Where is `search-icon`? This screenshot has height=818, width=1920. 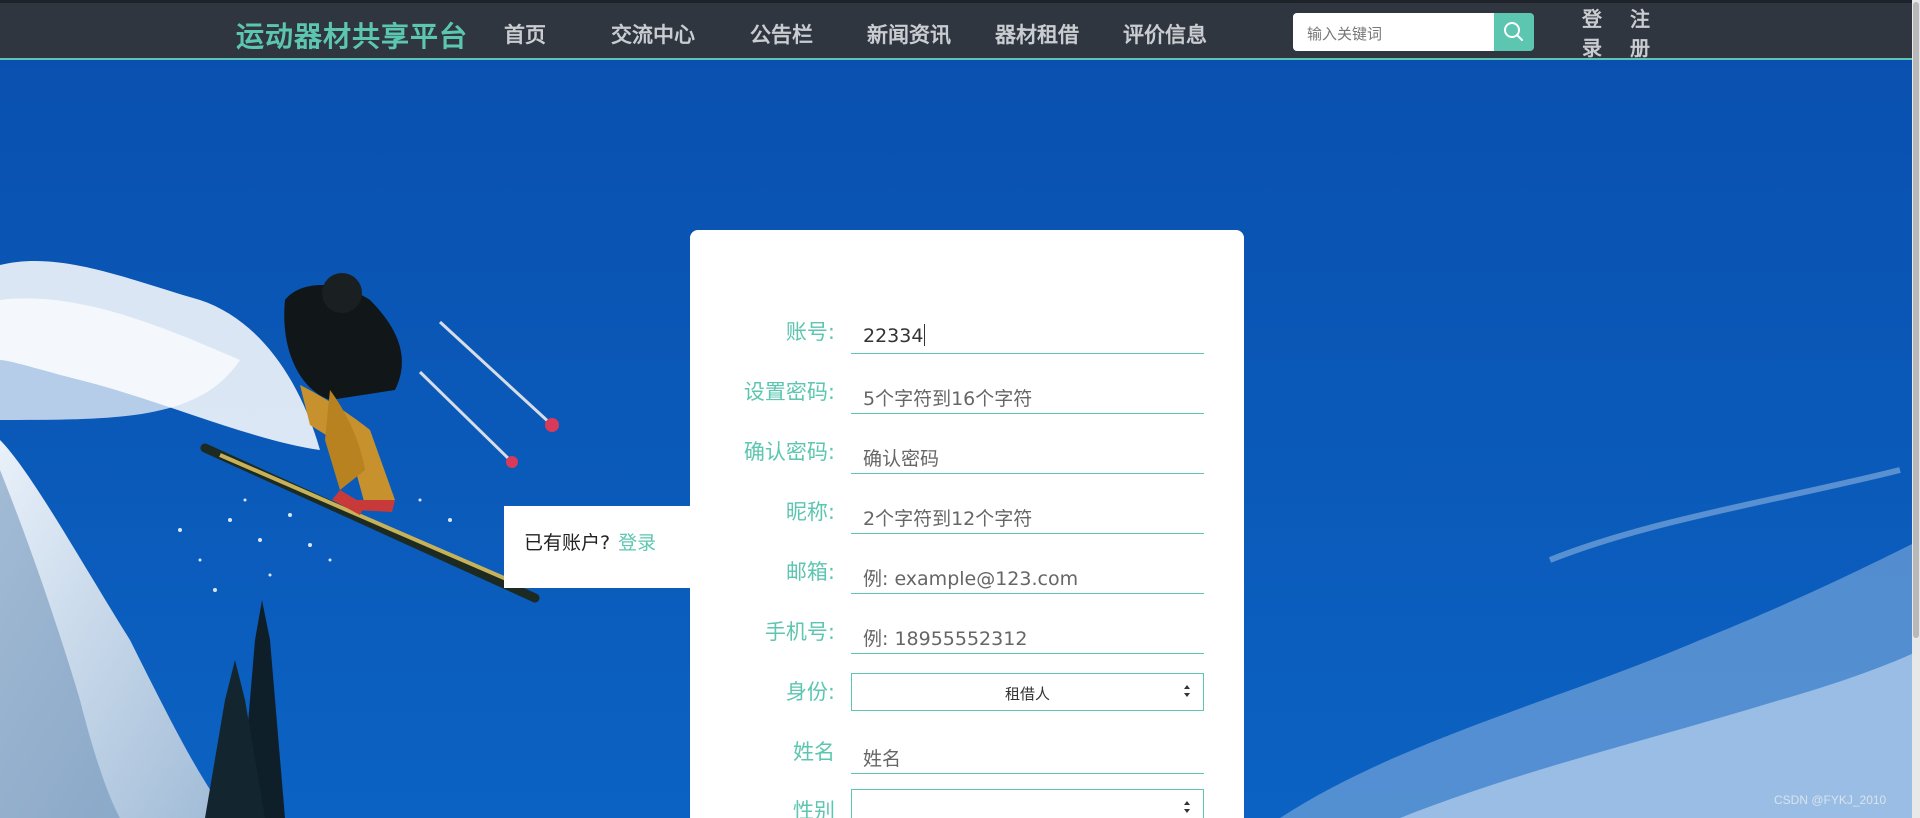 search-icon is located at coordinates (1513, 31).